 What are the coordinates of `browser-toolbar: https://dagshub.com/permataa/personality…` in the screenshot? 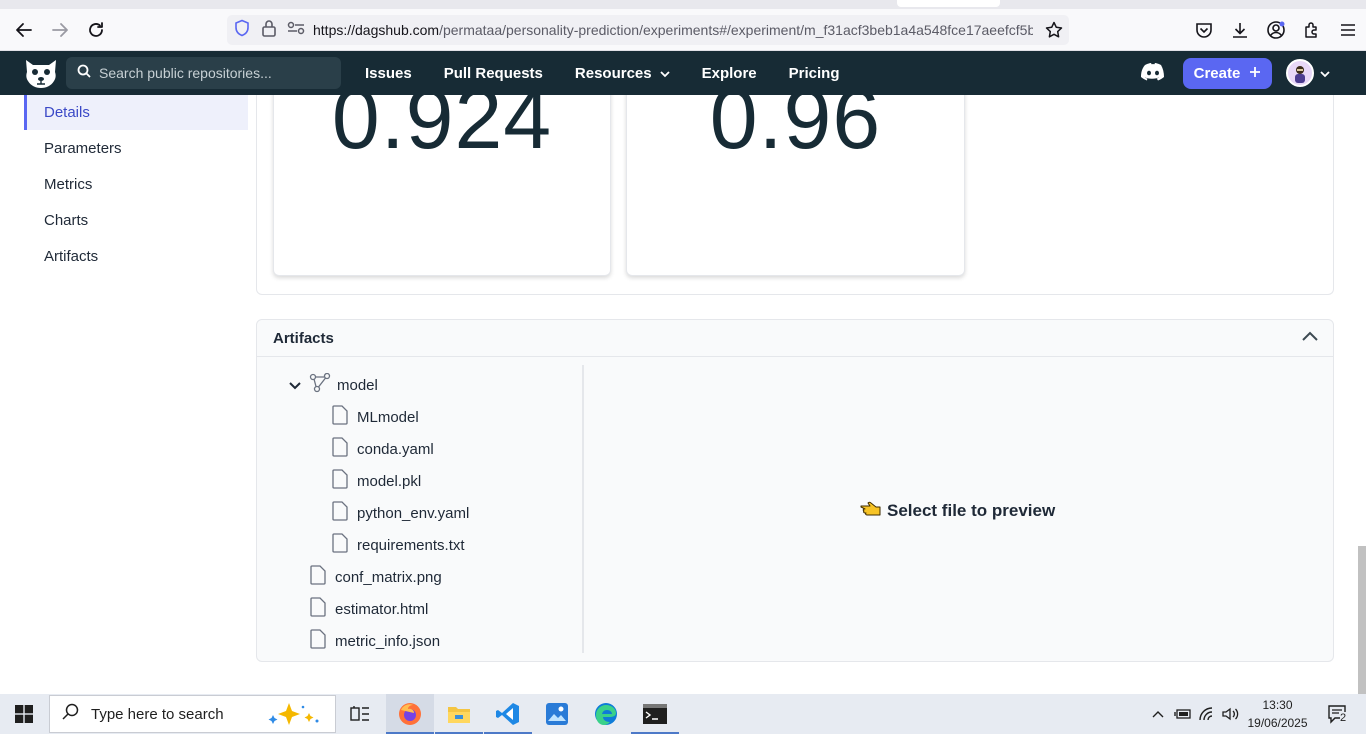 It's located at (683, 30).